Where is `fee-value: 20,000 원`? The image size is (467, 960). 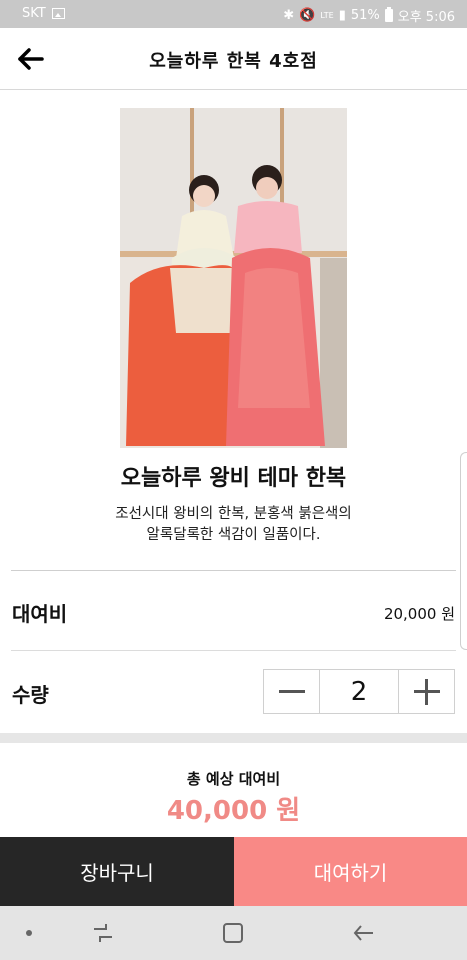
fee-value: 20,000 원 is located at coordinates (419, 614).